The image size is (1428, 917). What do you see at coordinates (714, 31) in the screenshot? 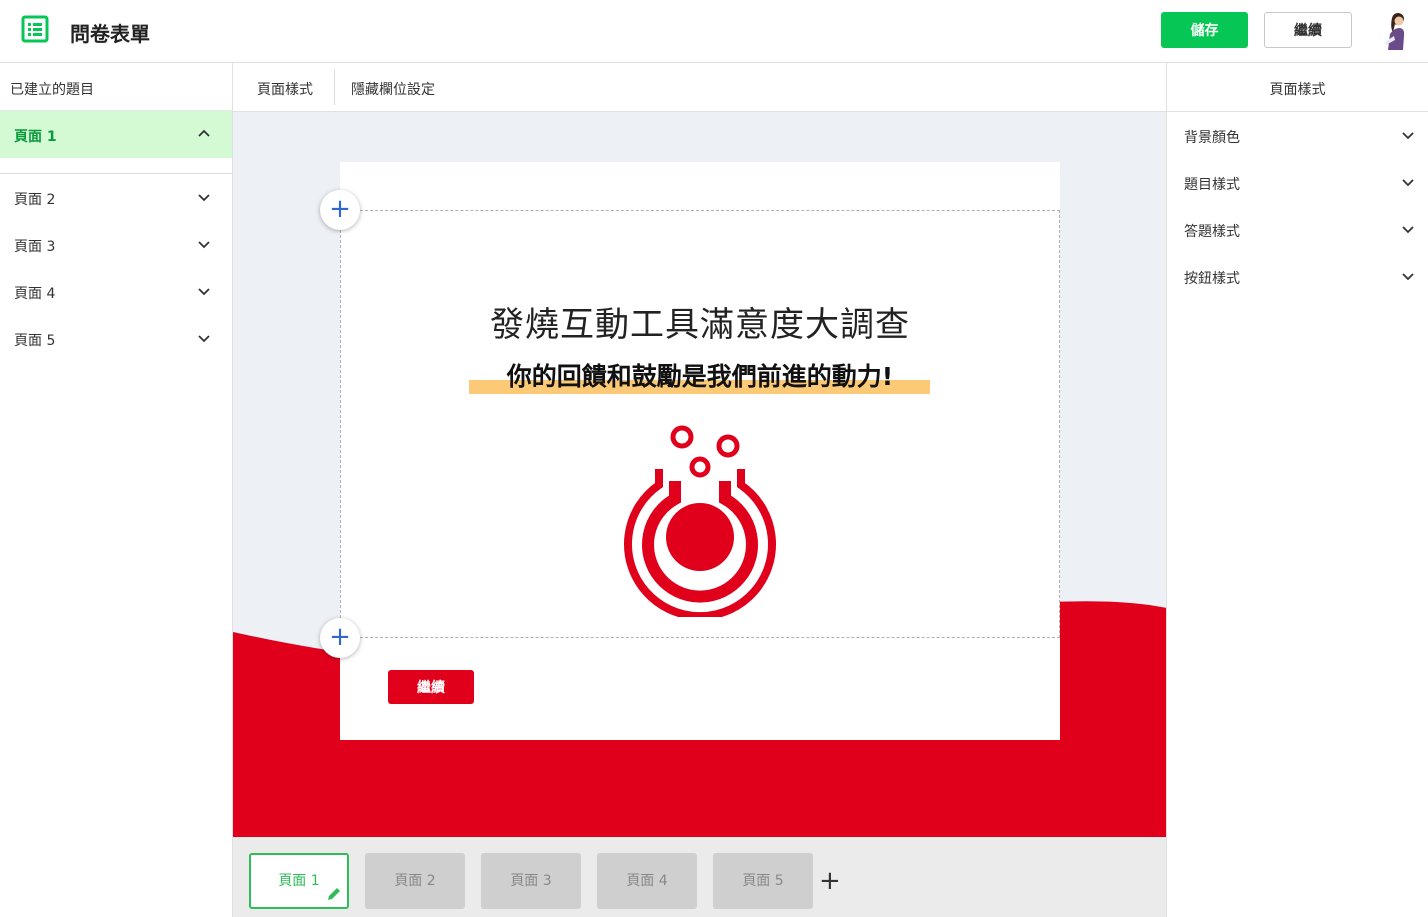
I see `top-bar: 問卷表單 儲存 繼續` at bounding box center [714, 31].